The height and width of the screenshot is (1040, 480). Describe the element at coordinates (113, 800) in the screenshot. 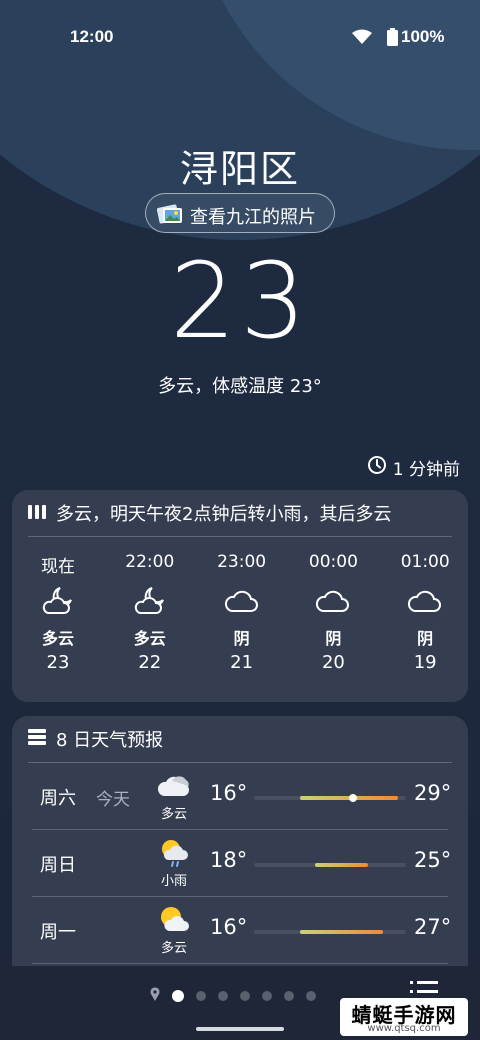

I see `today-tag: 今天` at that location.